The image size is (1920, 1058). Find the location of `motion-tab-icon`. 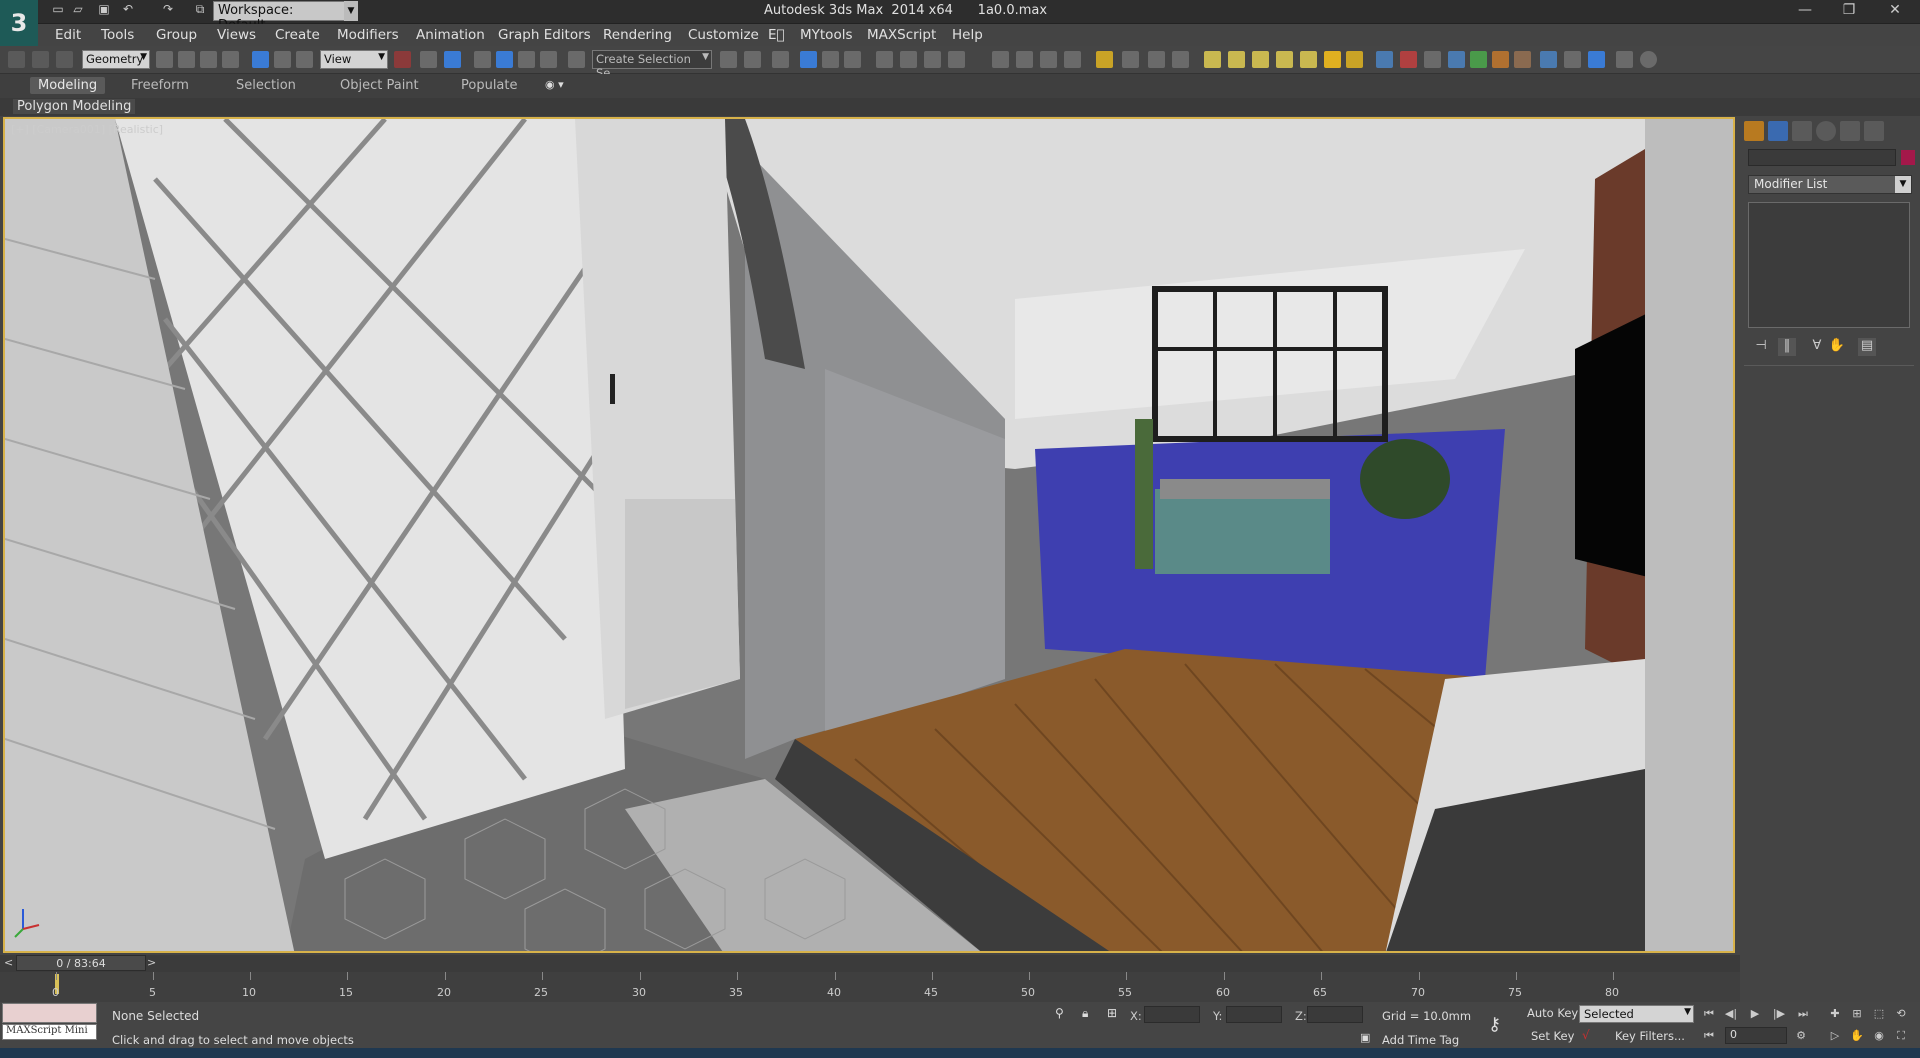

motion-tab-icon is located at coordinates (1826, 131).